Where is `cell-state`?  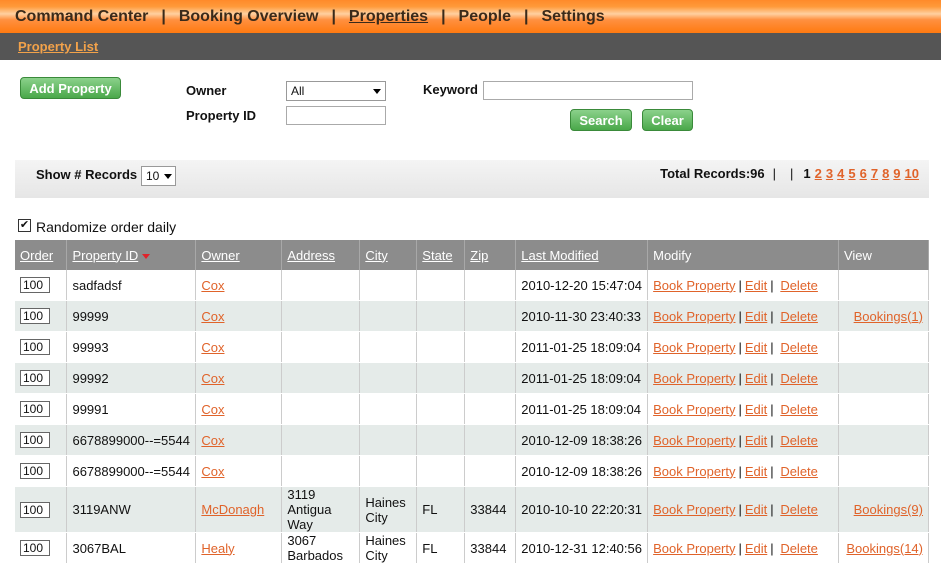
cell-state is located at coordinates (441, 316).